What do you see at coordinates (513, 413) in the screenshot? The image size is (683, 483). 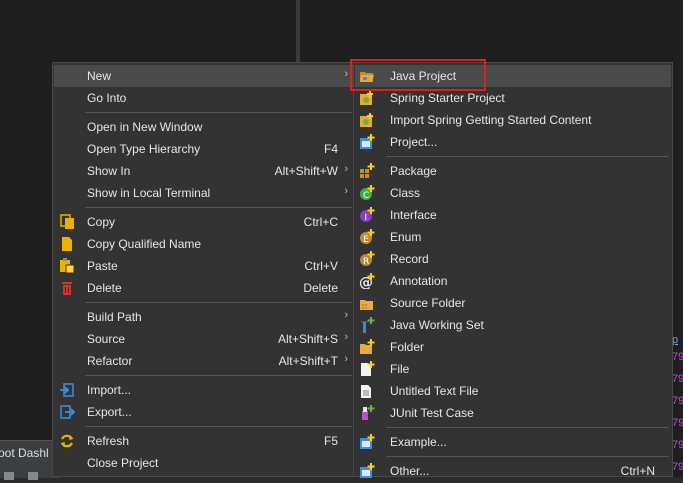 I see `submenu-item-junit-test-case: JUnit Test Case` at bounding box center [513, 413].